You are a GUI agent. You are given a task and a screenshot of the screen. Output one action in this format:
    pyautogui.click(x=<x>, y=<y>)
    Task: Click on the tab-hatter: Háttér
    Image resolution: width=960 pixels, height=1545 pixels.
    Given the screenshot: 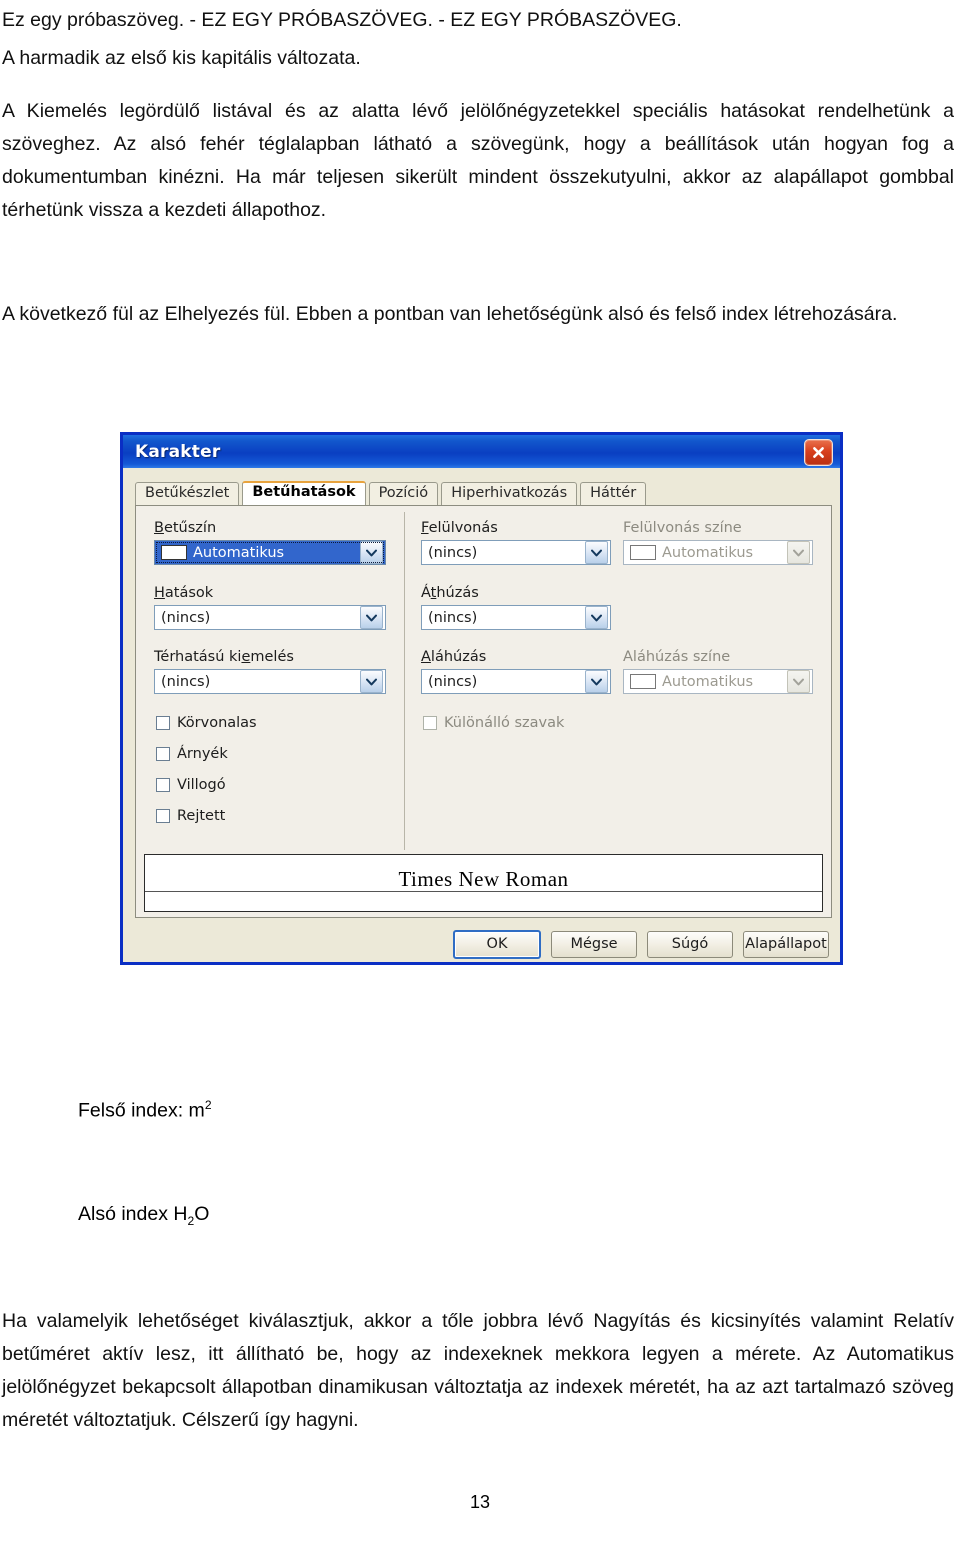 What is the action you would take?
    pyautogui.click(x=613, y=494)
    